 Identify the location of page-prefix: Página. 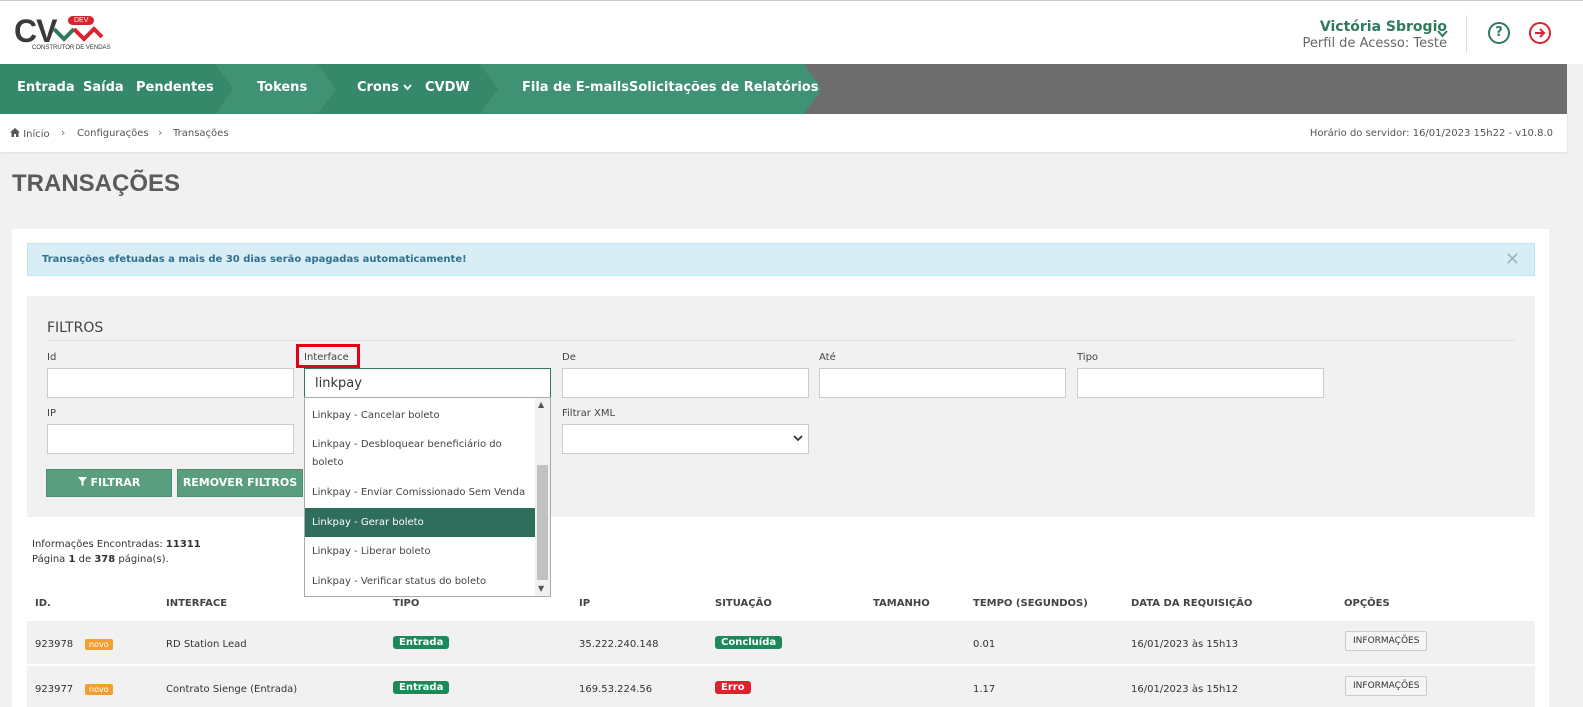
(49, 559).